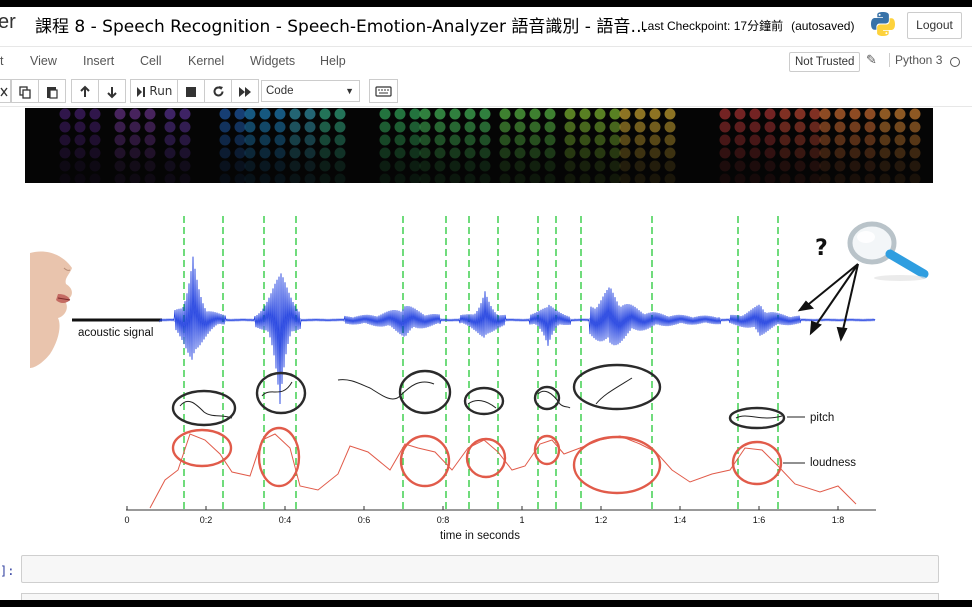 This screenshot has width=972, height=607. What do you see at coordinates (126, 520) in the screenshot?
I see `time-tick-label: 0` at bounding box center [126, 520].